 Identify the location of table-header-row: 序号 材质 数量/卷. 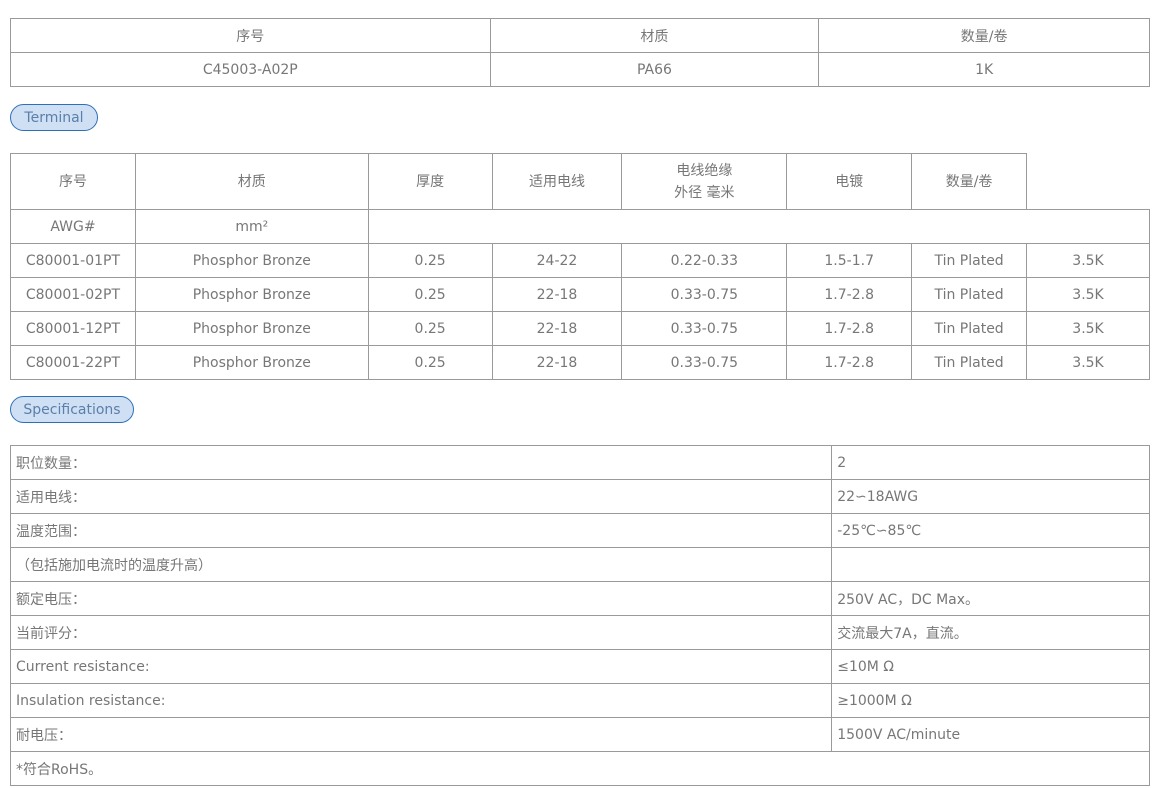
(580, 35).